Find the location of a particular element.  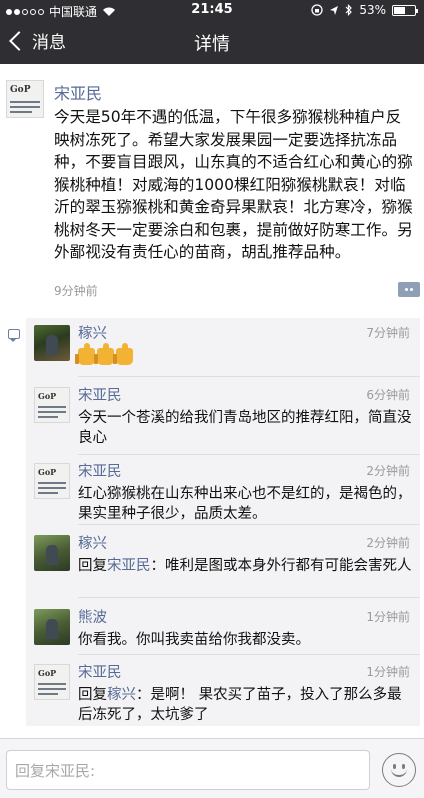

battery-icon is located at coordinates (405, 10).